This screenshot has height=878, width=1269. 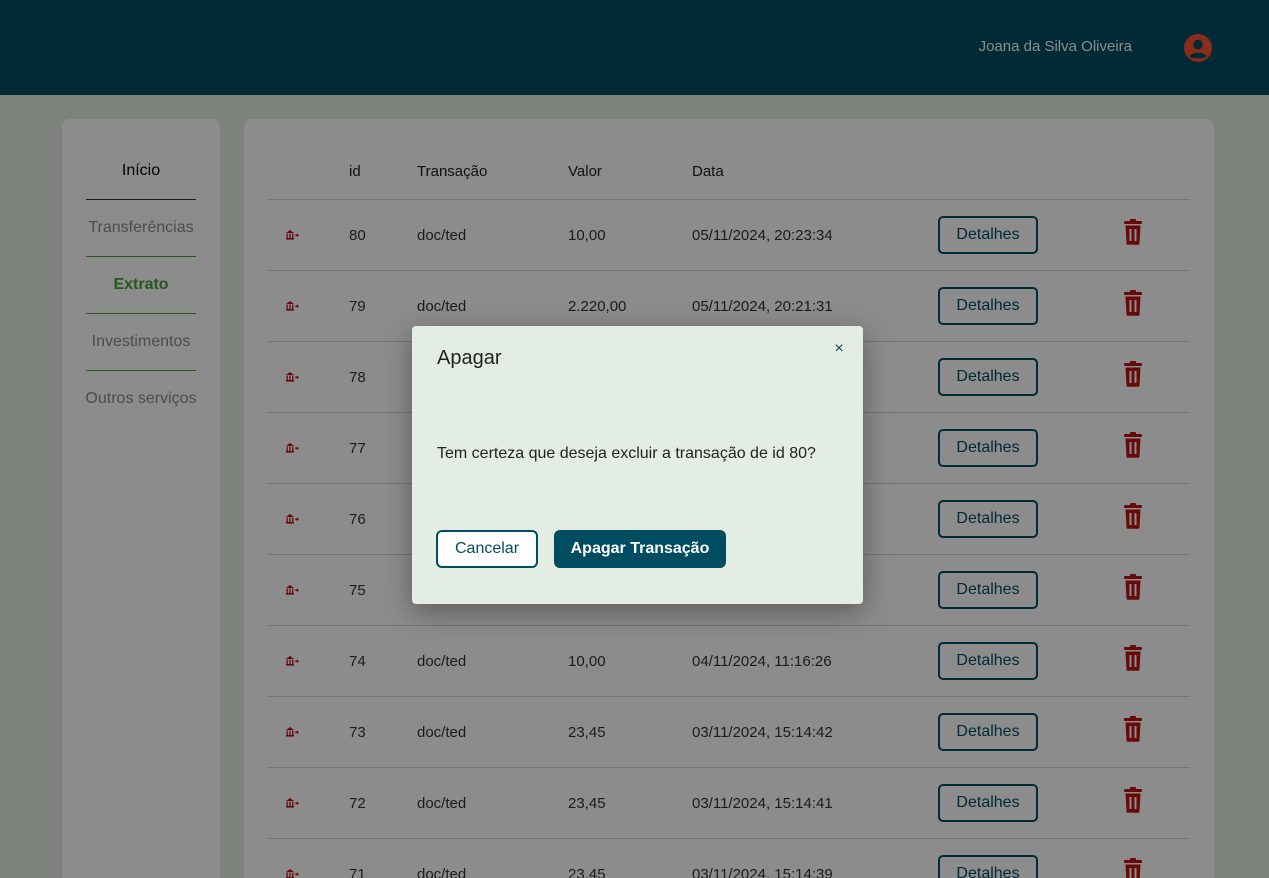 I want to click on cancel-button: Cancelar, so click(x=487, y=549).